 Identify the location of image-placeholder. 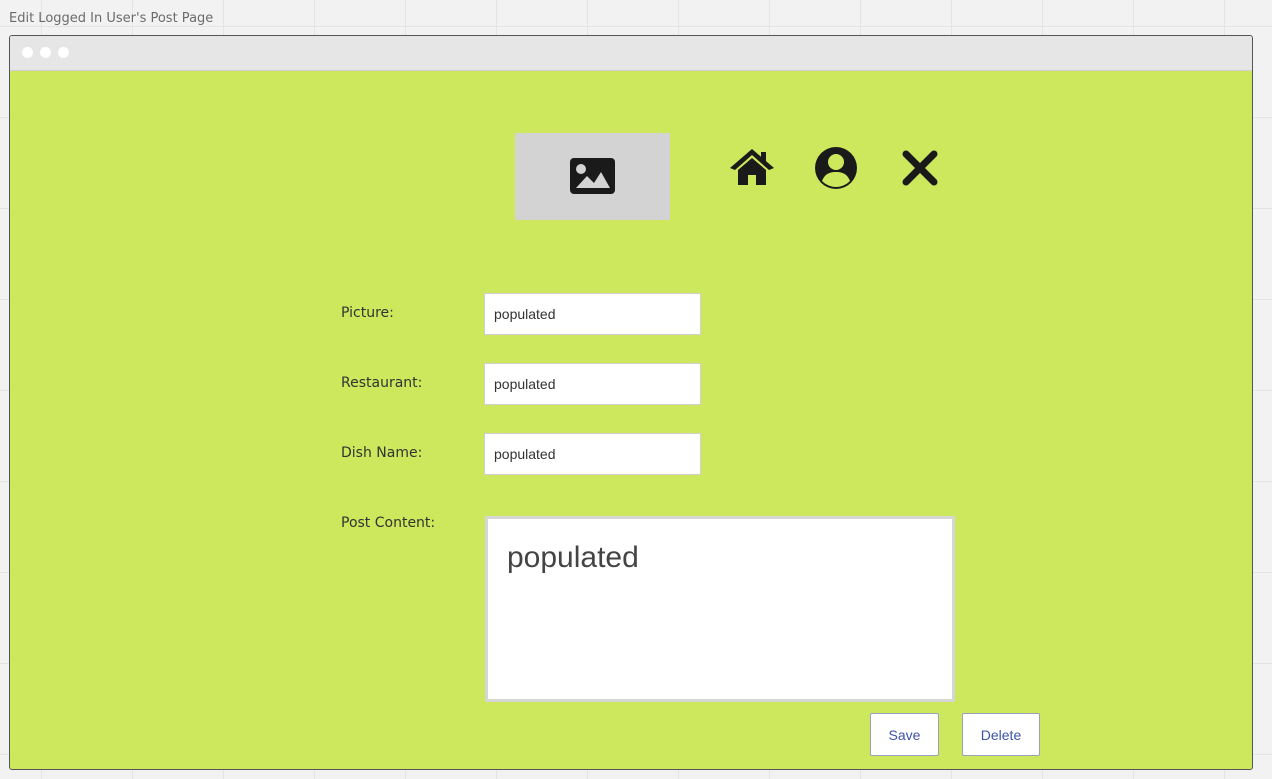
(592, 176).